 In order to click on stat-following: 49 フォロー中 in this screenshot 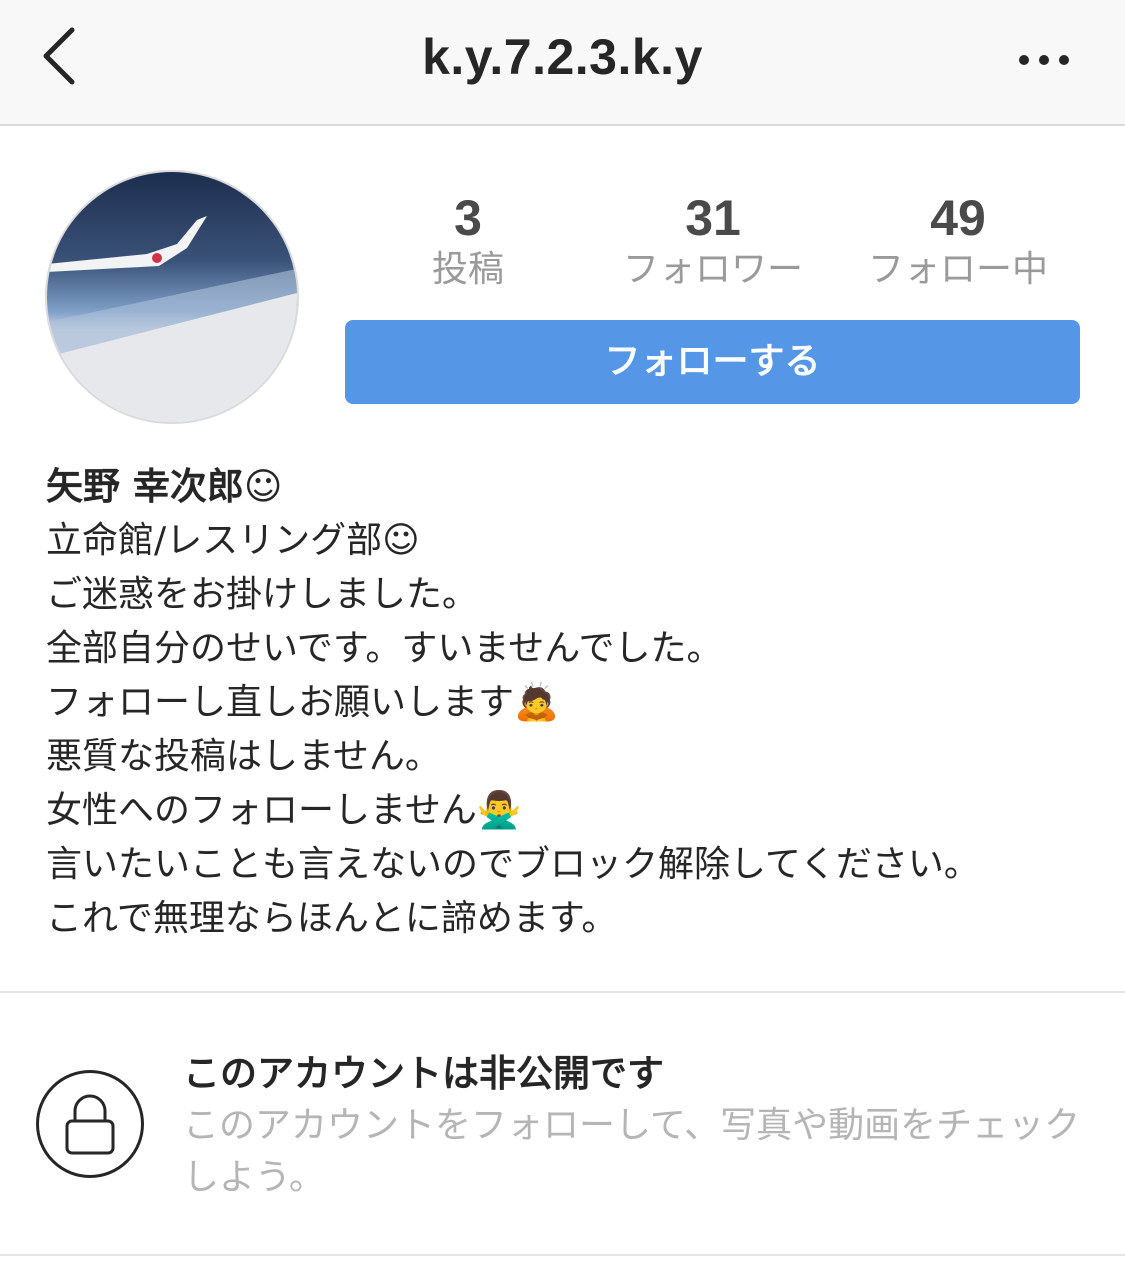, I will do `click(958, 240)`.